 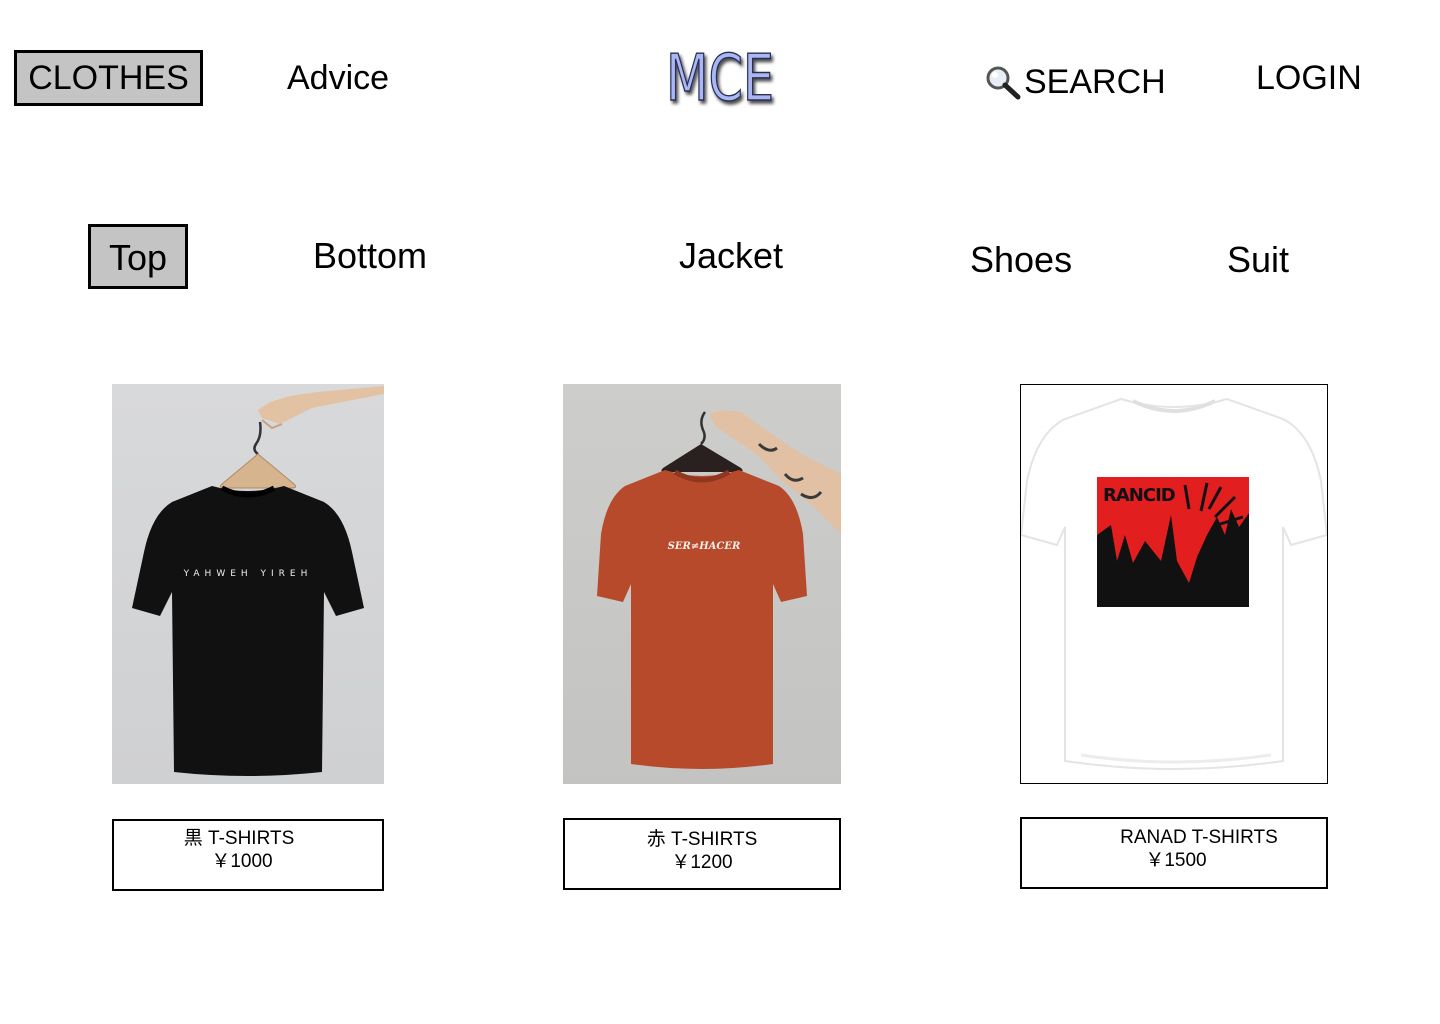 I want to click on tab-shoes: Shoes, so click(x=1021, y=260).